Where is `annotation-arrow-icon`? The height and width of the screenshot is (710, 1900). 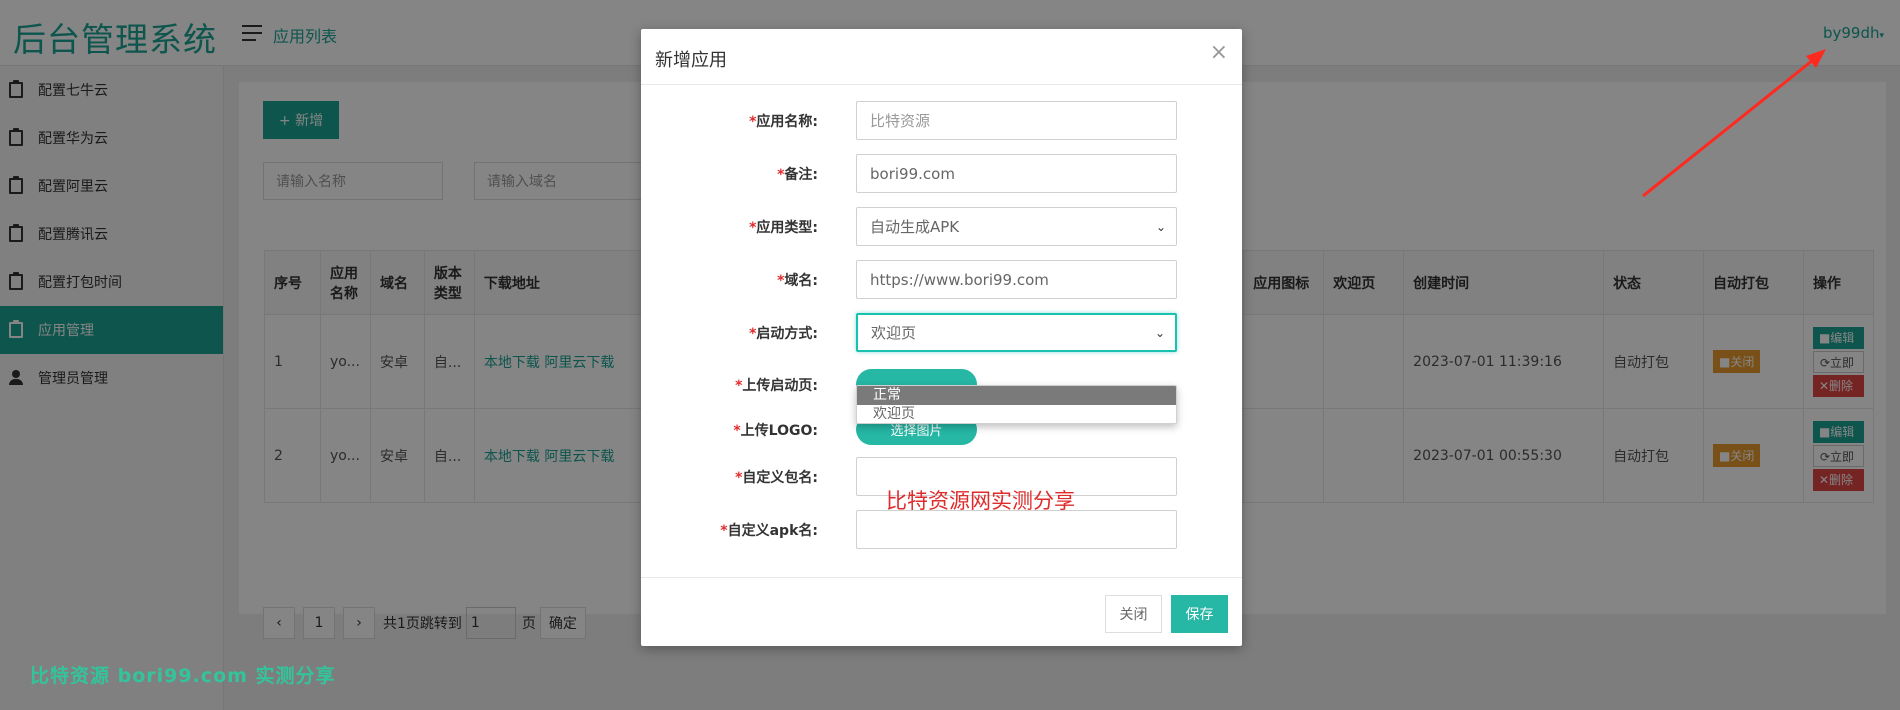
annotation-arrow-icon is located at coordinates (1734, 123).